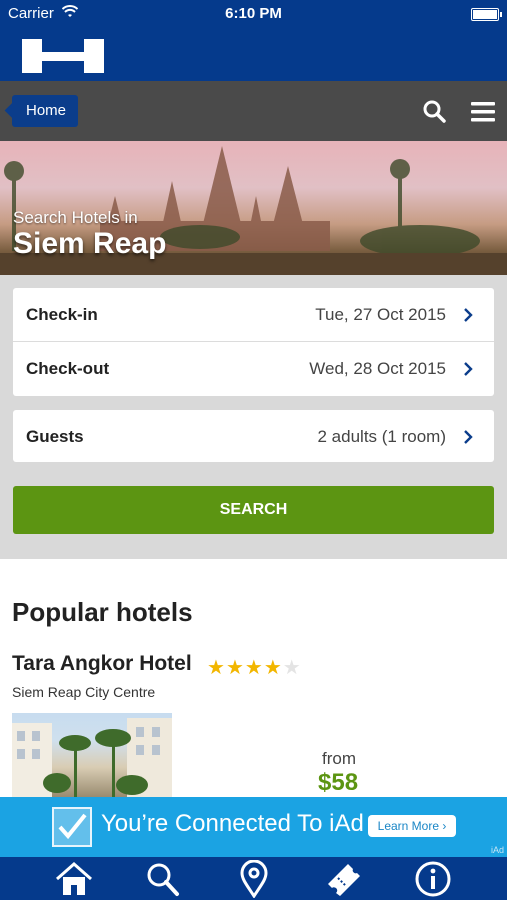  Describe the element at coordinates (72, 827) in the screenshot. I see `checkmark-icon` at that location.